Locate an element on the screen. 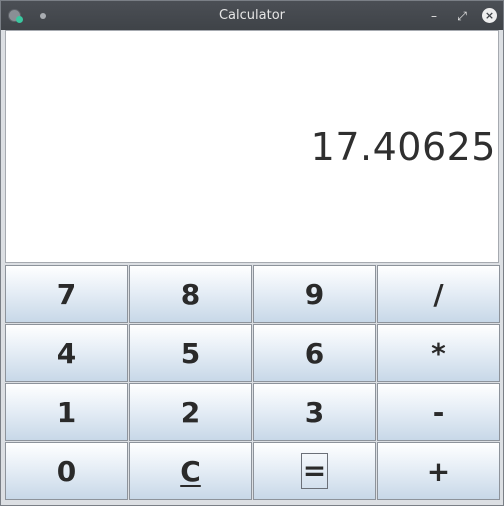 This screenshot has width=504, height=506. key-7: 7 is located at coordinates (66, 294).